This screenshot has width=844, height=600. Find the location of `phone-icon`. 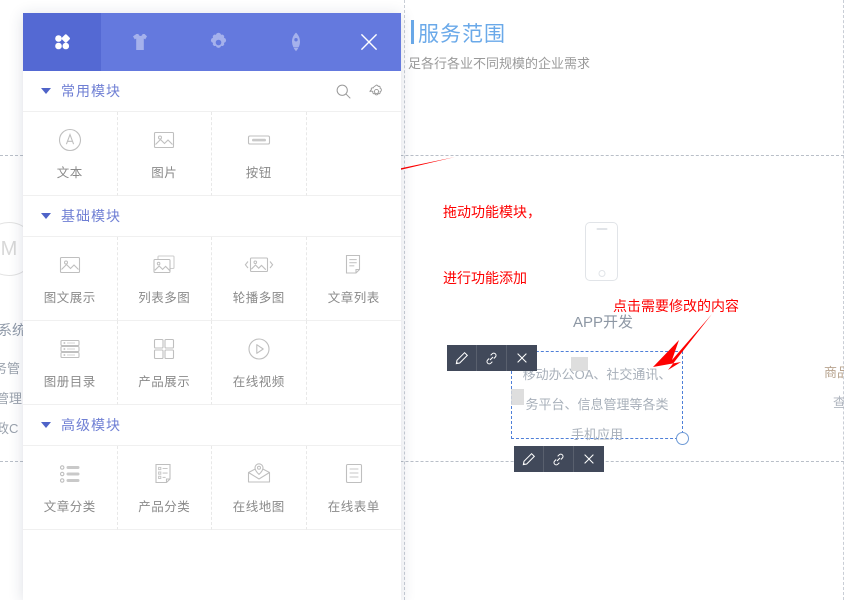

phone-icon is located at coordinates (601, 251).